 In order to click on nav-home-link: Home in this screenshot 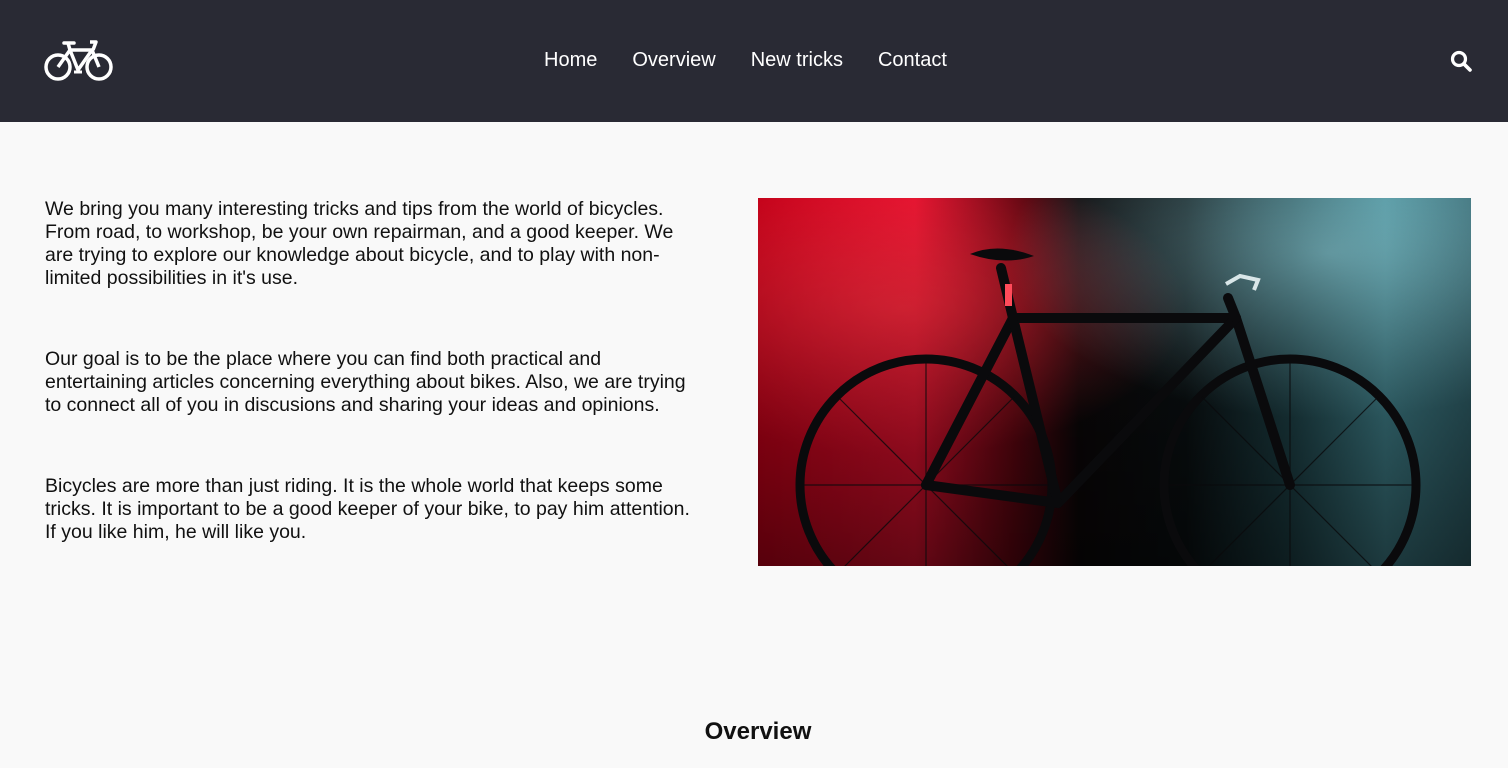, I will do `click(570, 60)`.